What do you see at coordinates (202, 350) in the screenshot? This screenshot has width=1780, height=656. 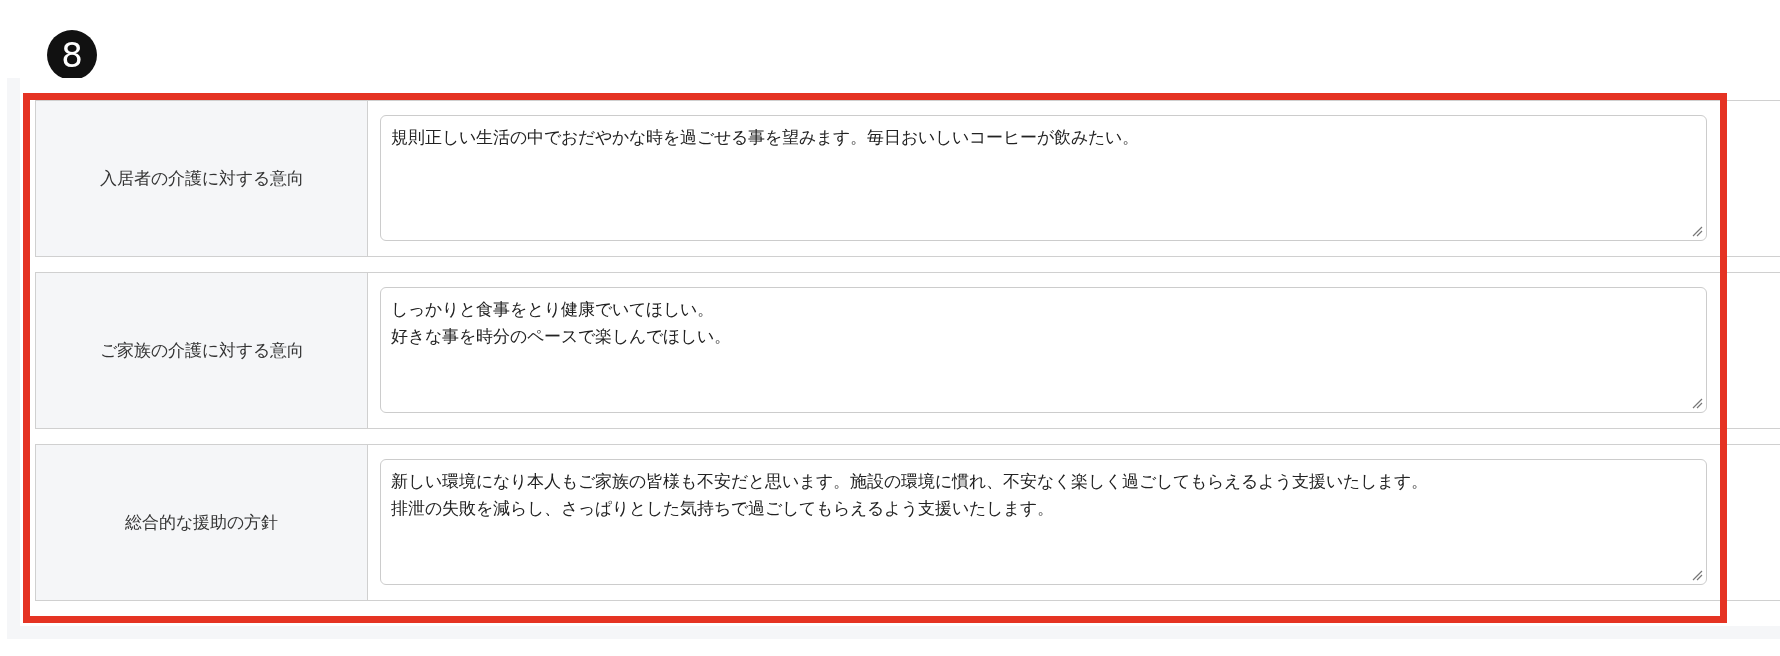 I see `field-label: ご家族の介護に対する意向` at bounding box center [202, 350].